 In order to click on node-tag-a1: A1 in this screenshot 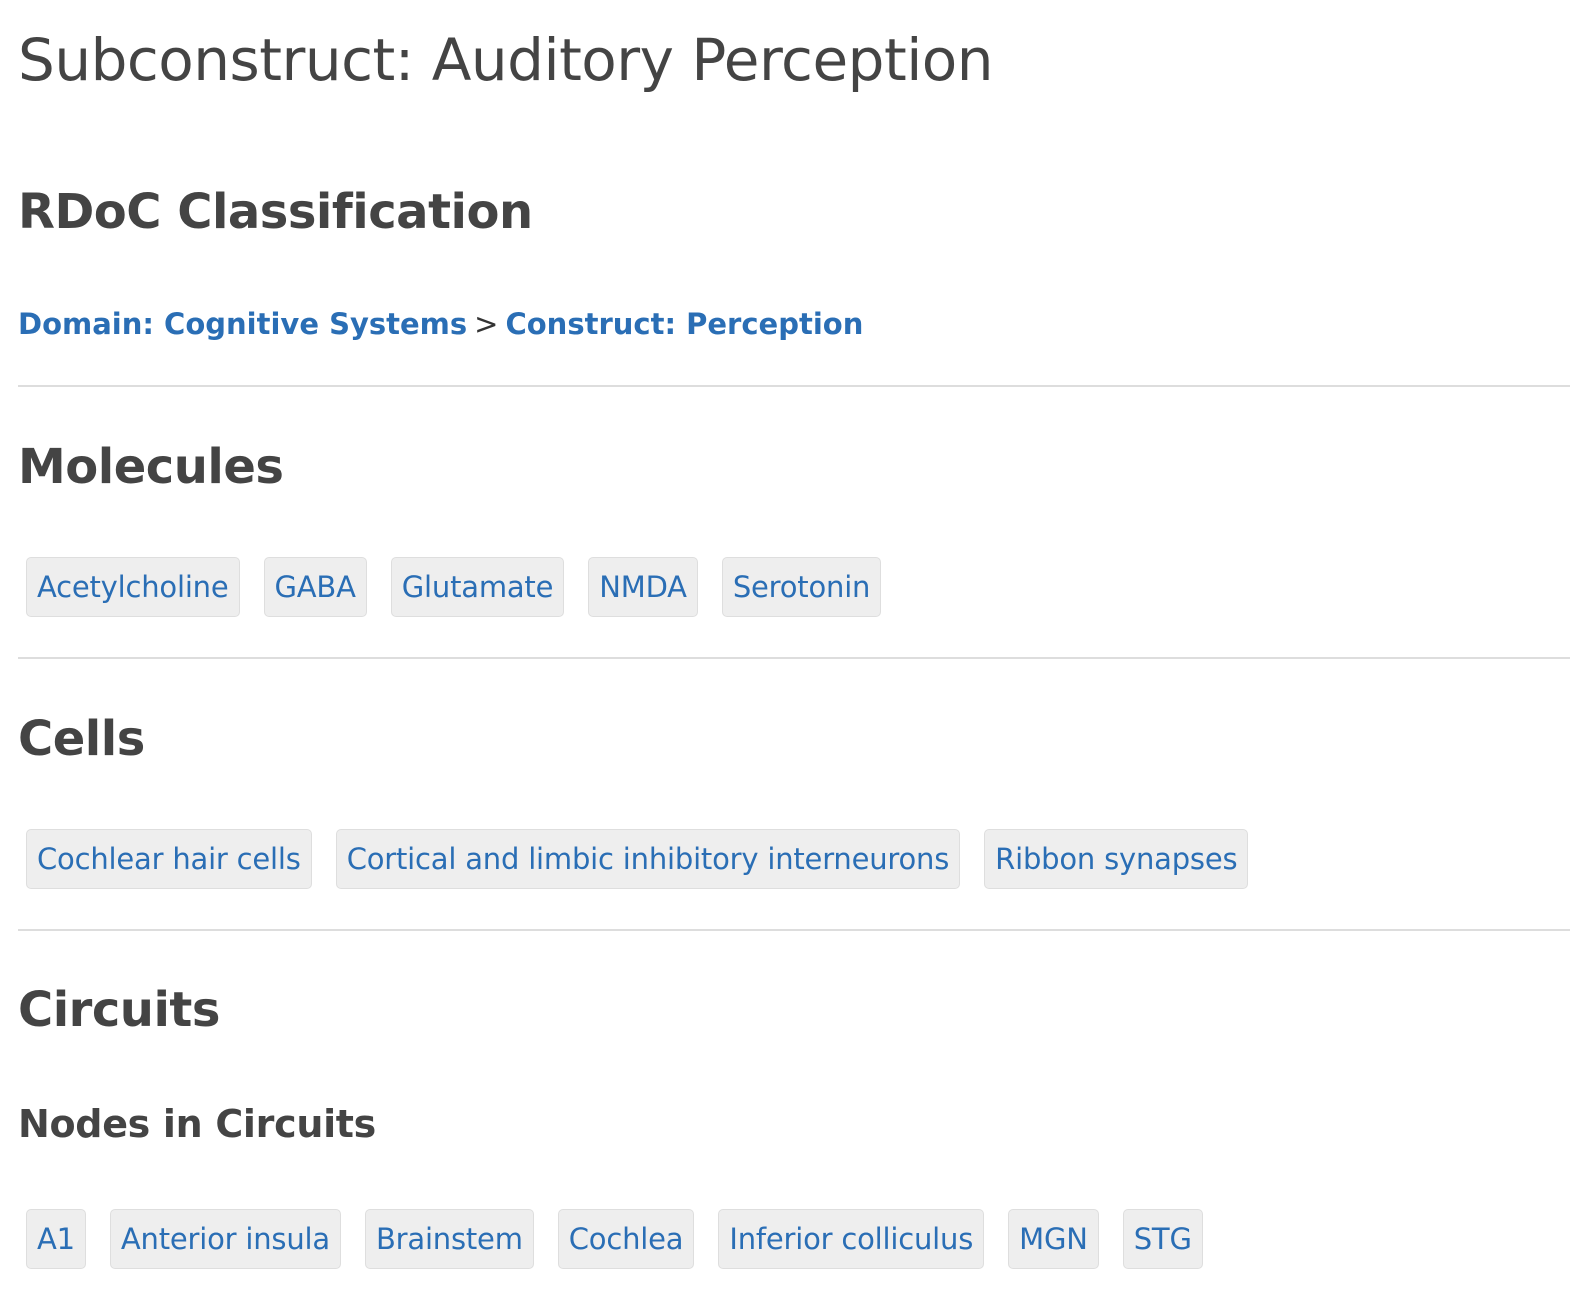, I will do `click(56, 1239)`.